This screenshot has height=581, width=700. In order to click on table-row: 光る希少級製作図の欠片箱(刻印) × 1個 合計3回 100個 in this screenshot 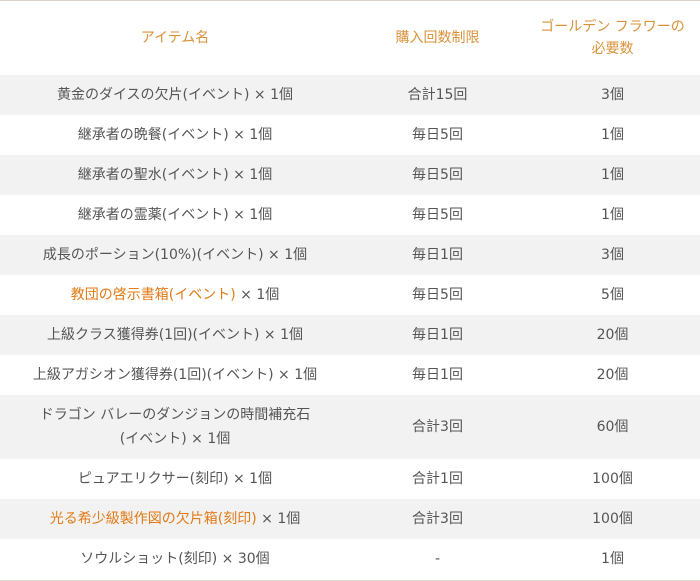, I will do `click(350, 519)`.